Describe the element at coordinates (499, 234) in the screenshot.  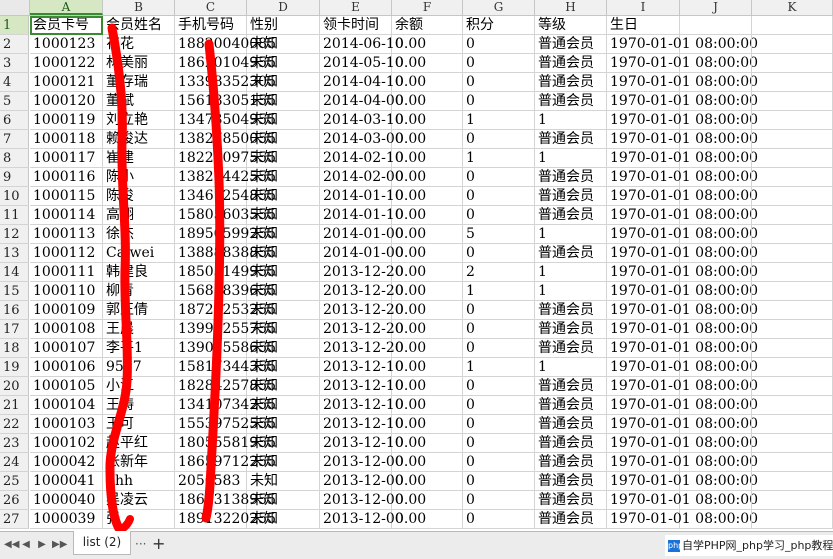
I see `table-cell: 5` at that location.